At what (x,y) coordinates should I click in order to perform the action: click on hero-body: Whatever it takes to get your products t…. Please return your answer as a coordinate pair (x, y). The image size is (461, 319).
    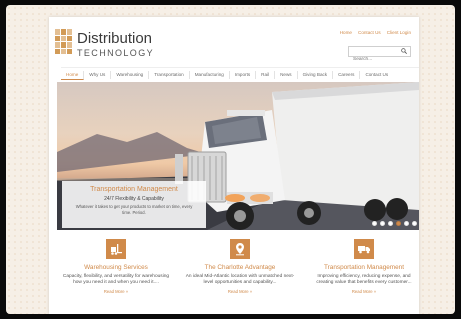
    Looking at the image, I should click on (134, 209).